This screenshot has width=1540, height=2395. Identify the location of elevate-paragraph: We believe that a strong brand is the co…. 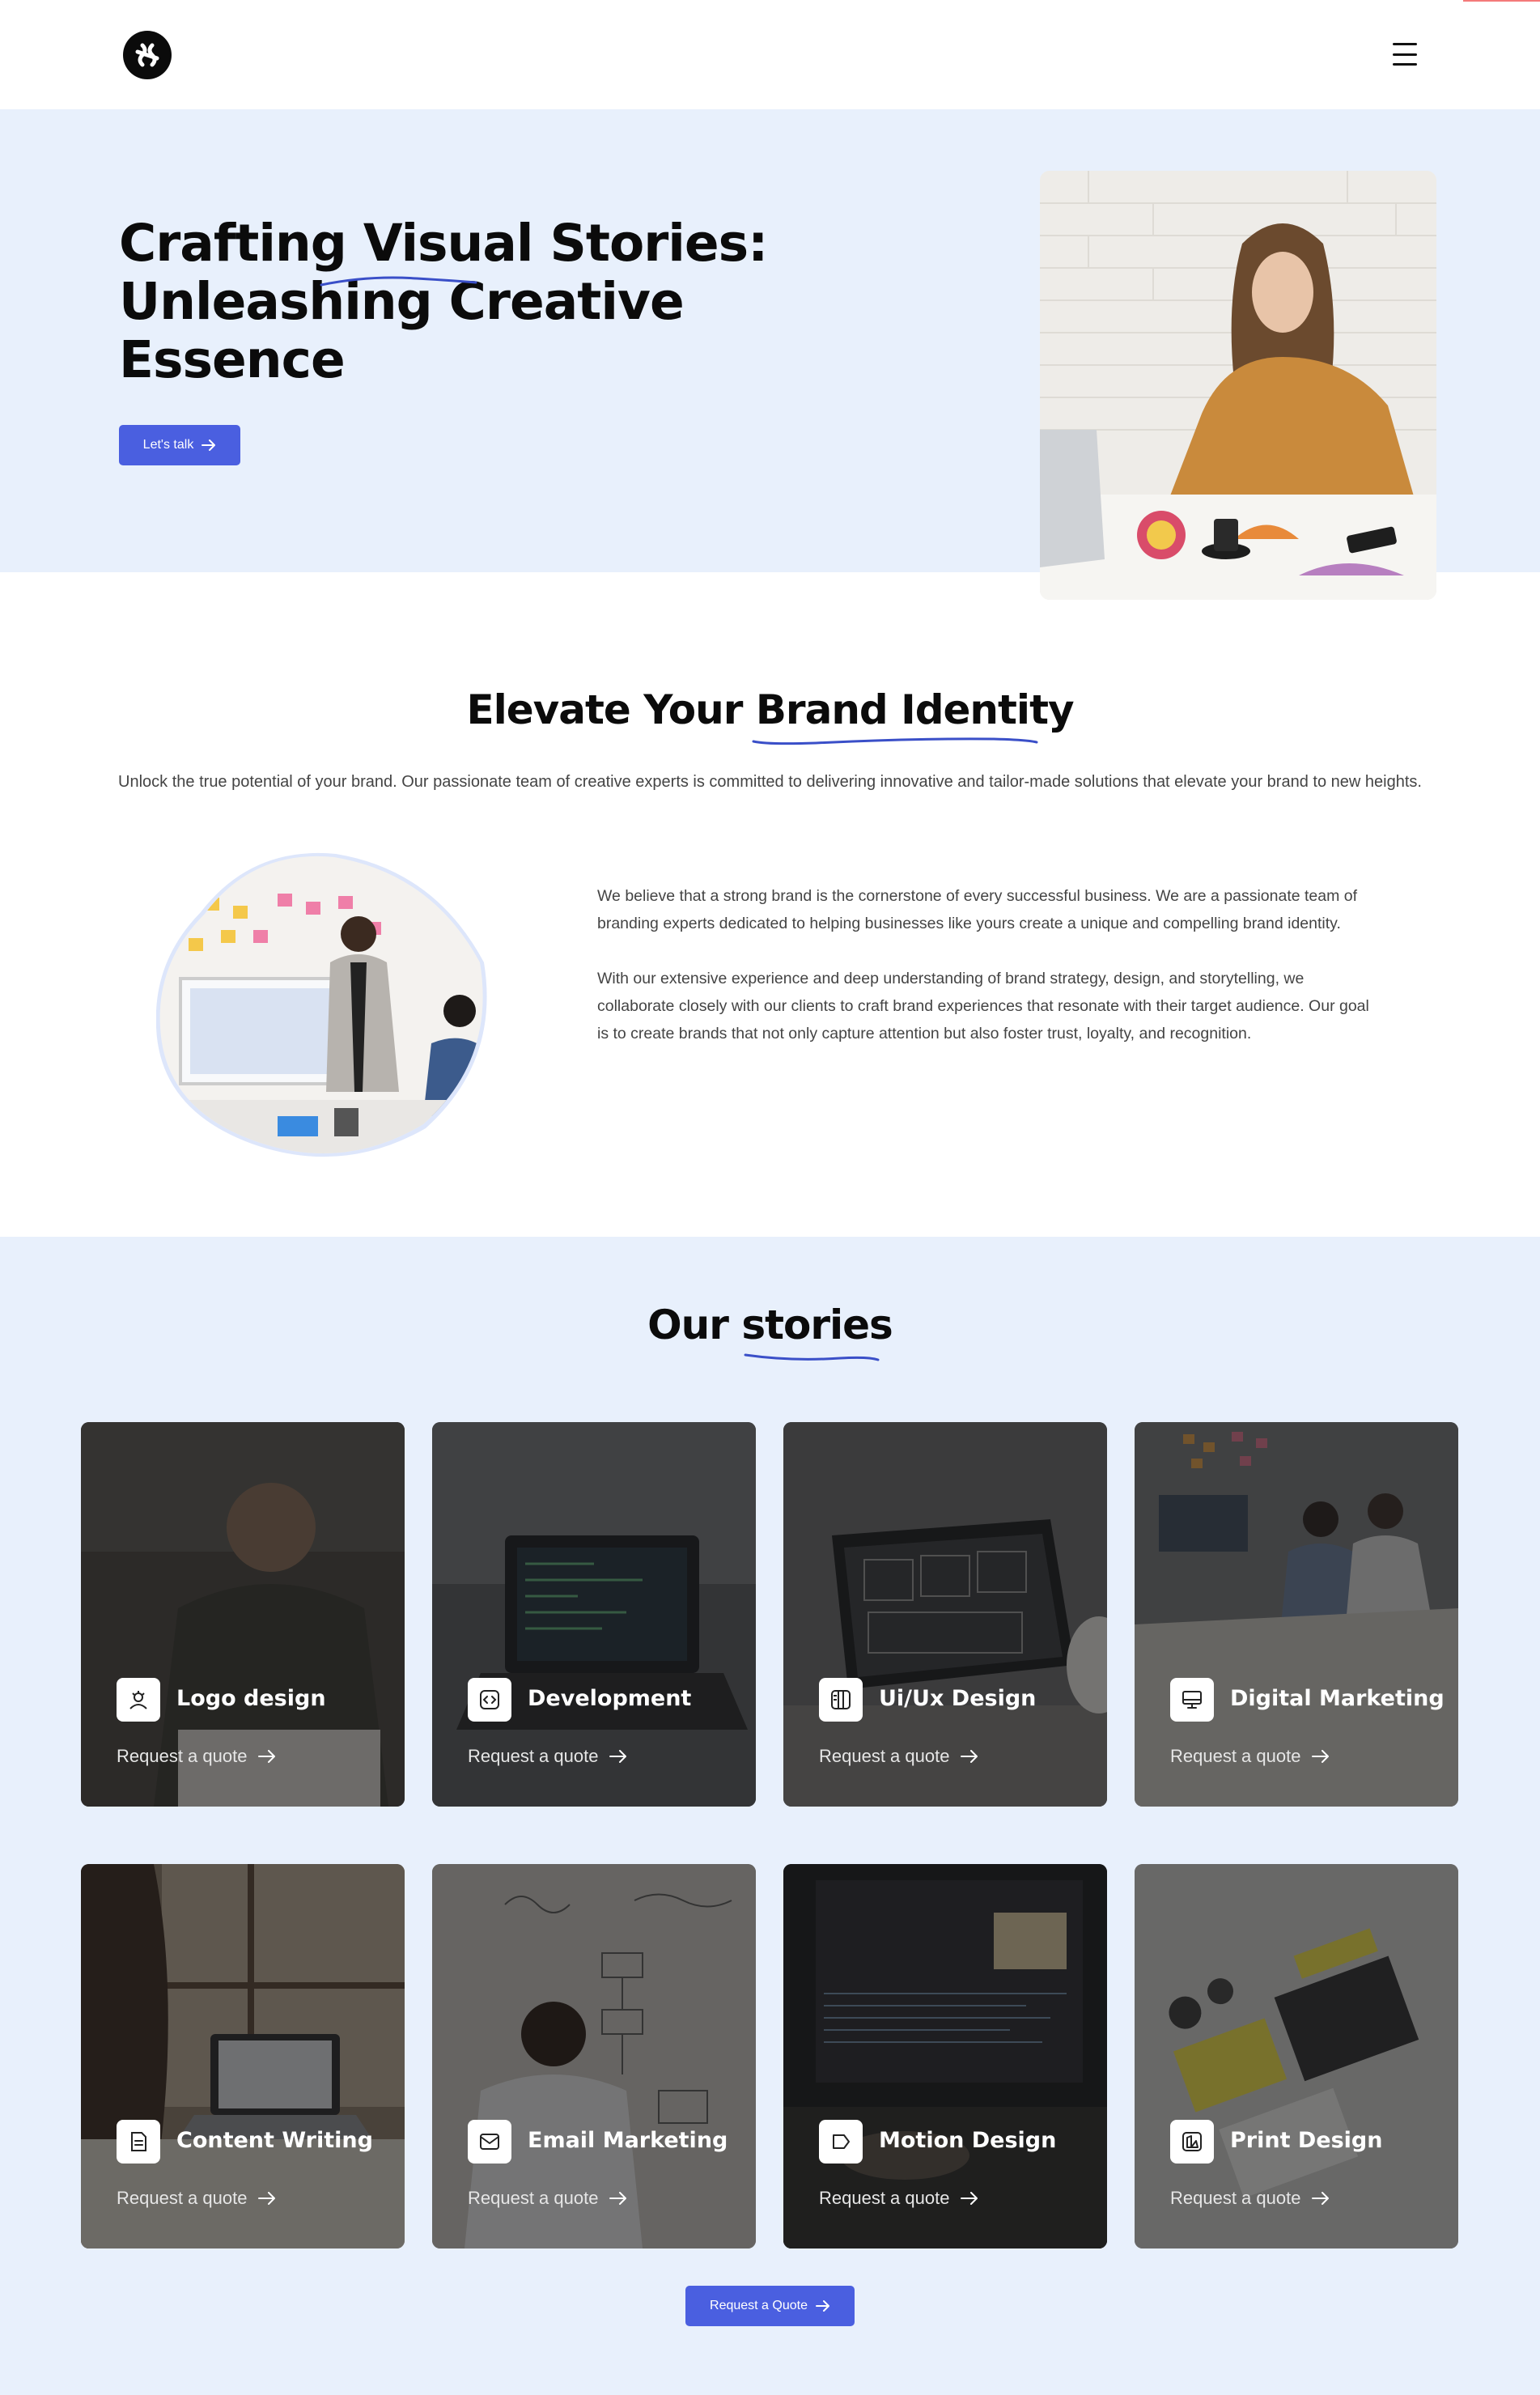
(978, 909).